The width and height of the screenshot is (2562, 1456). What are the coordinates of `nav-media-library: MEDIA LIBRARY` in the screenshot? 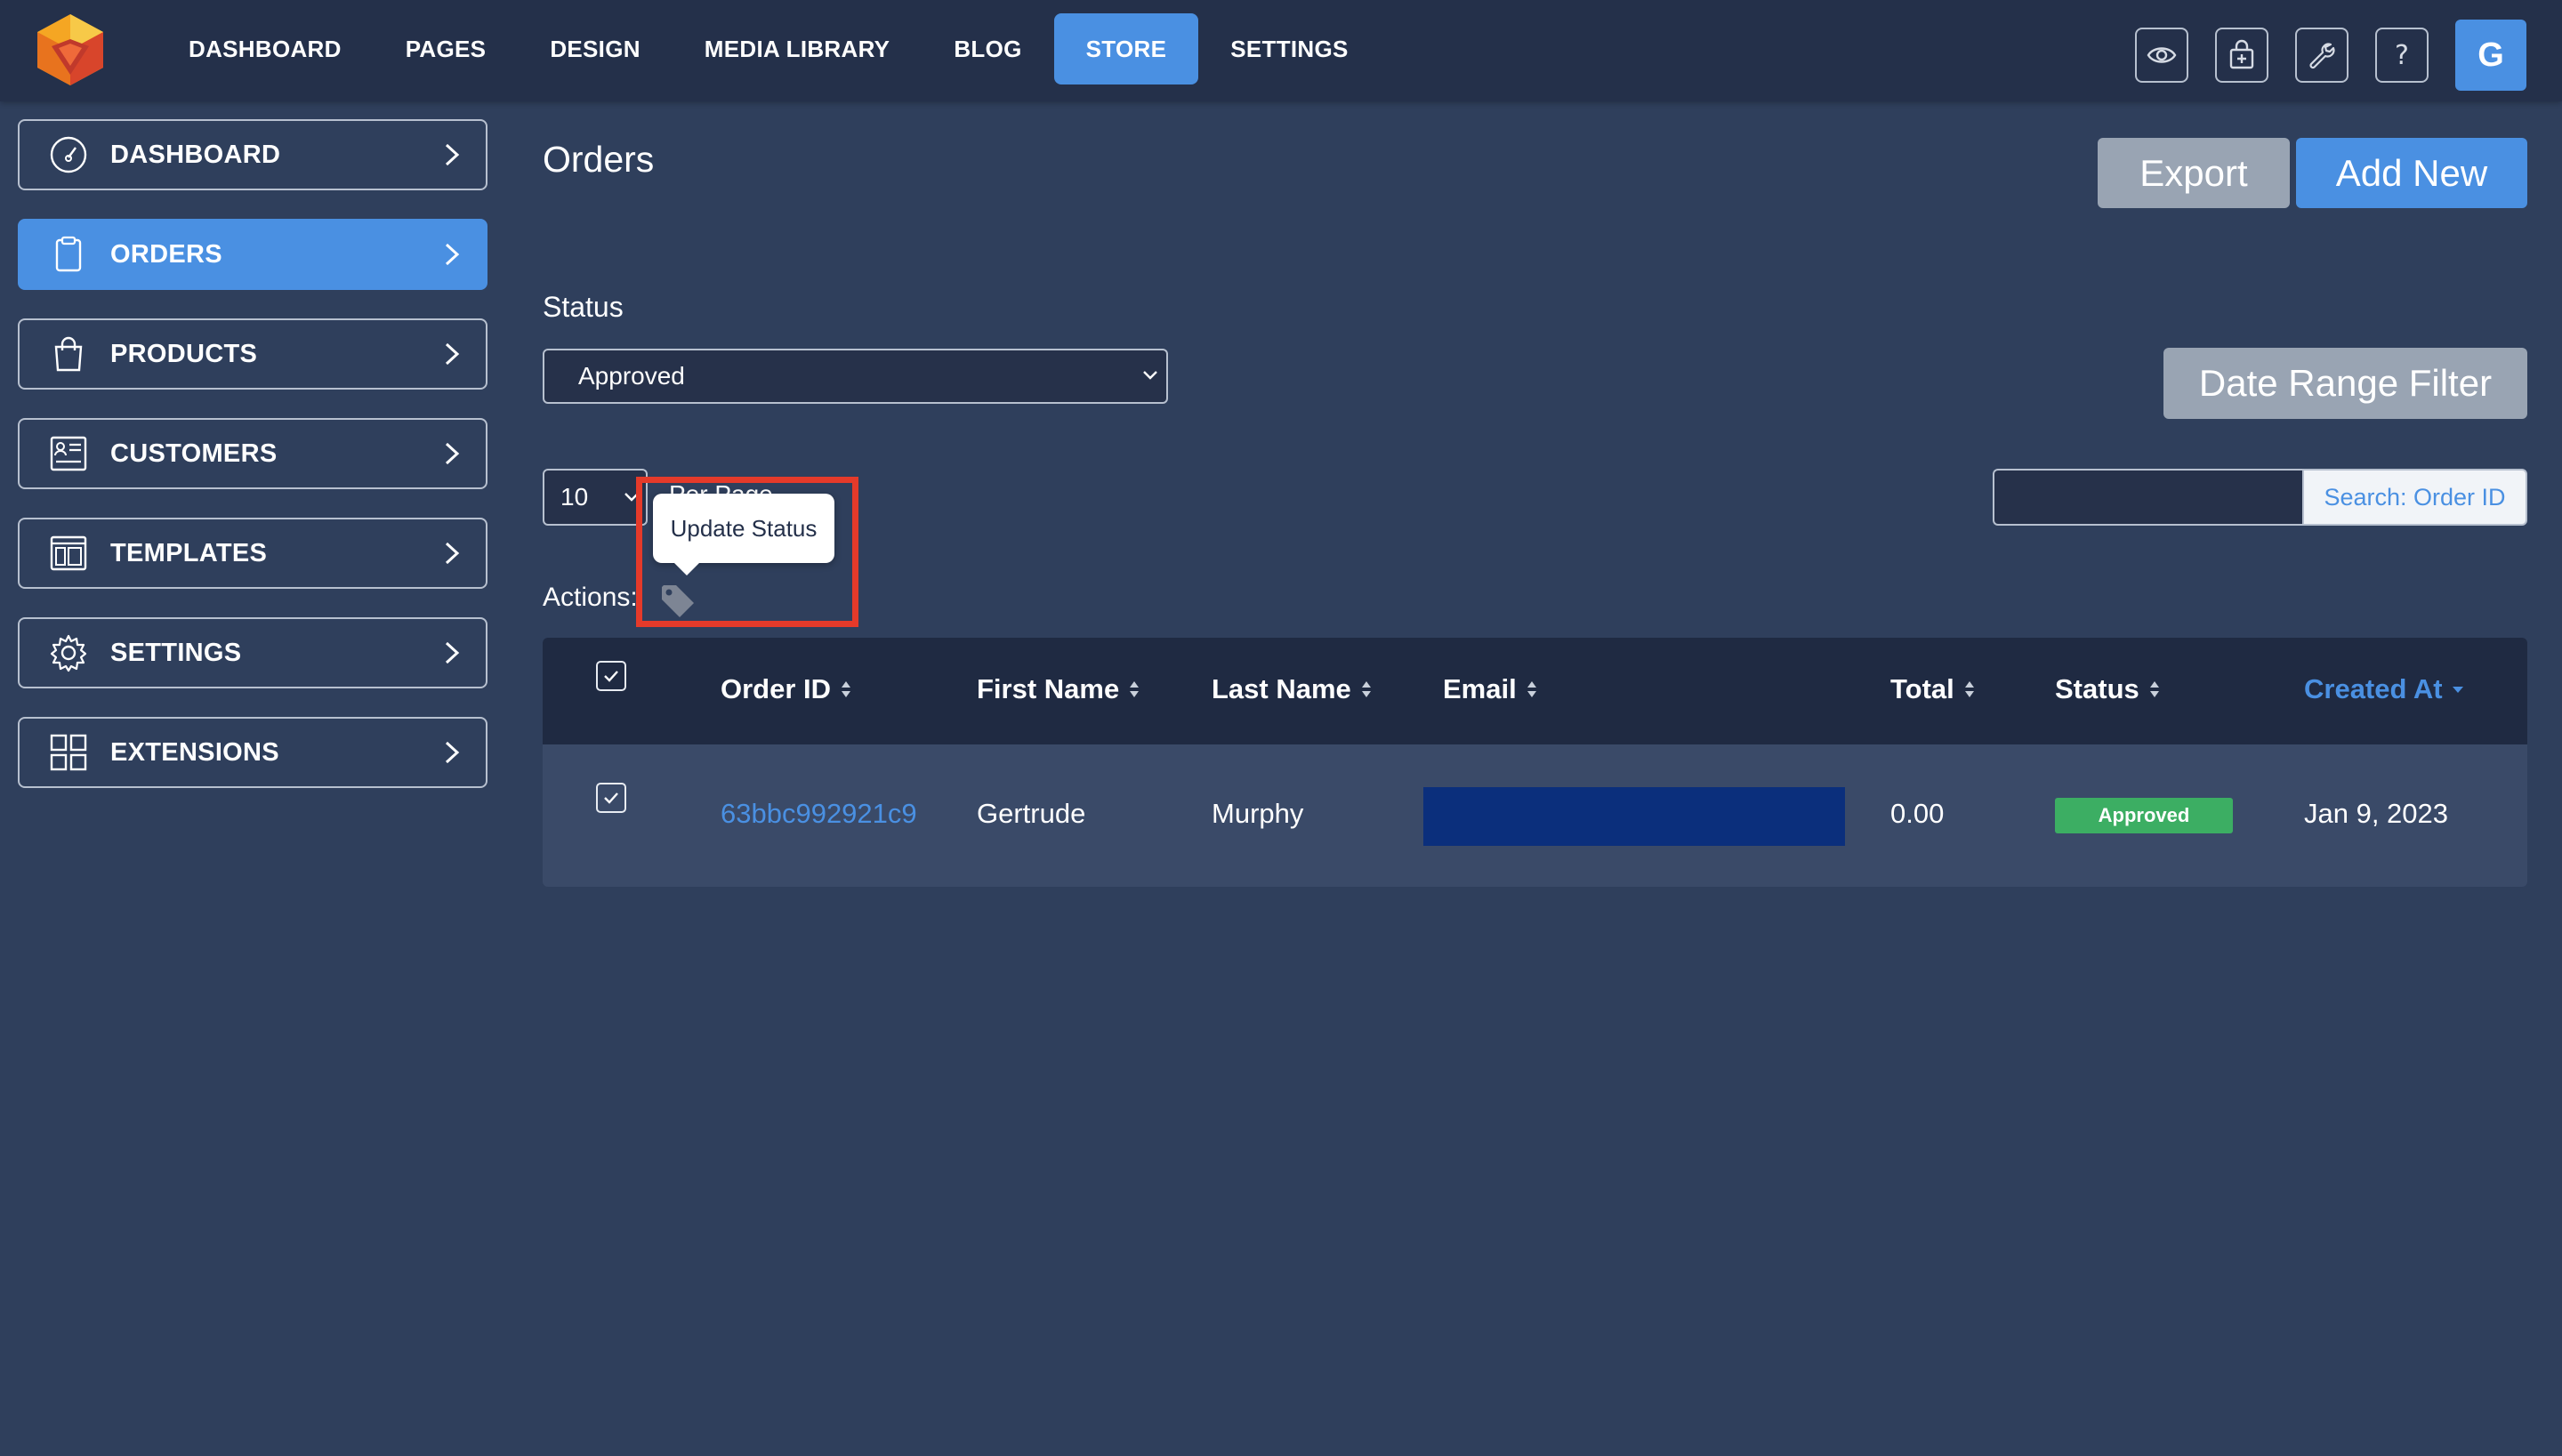 It's located at (797, 48).